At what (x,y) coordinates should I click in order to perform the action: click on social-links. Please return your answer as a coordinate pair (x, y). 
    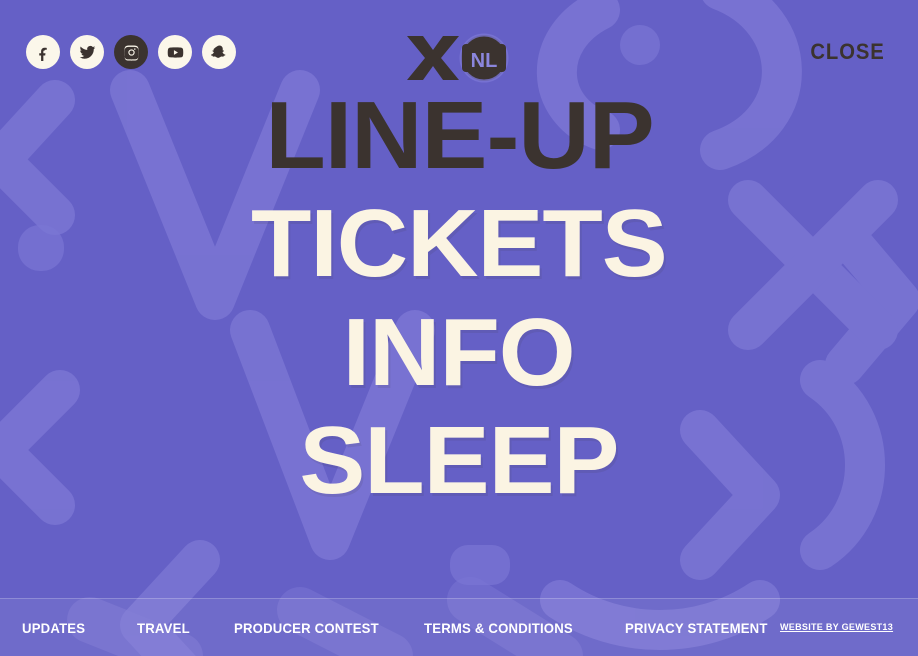
    Looking at the image, I should click on (131, 52).